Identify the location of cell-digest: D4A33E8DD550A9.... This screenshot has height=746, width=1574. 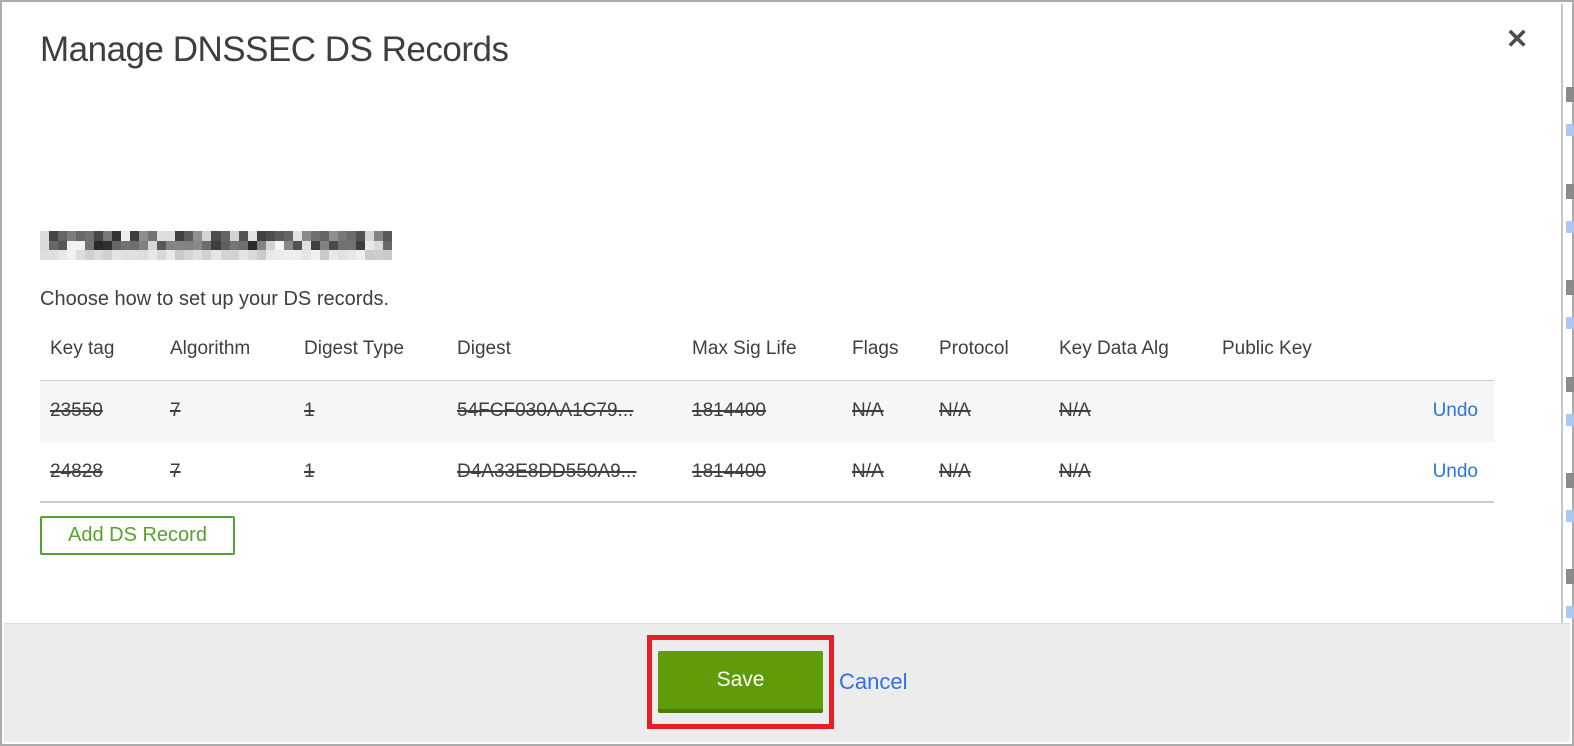
(547, 471).